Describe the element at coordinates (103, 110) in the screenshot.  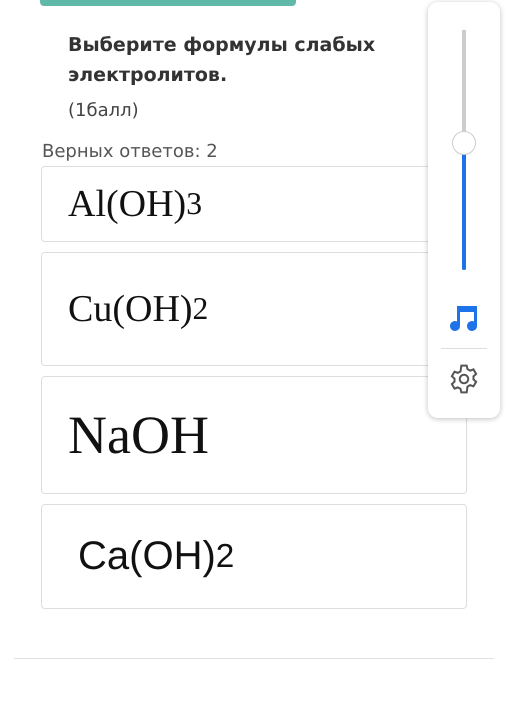
I see `question-points: (1балл)` at that location.